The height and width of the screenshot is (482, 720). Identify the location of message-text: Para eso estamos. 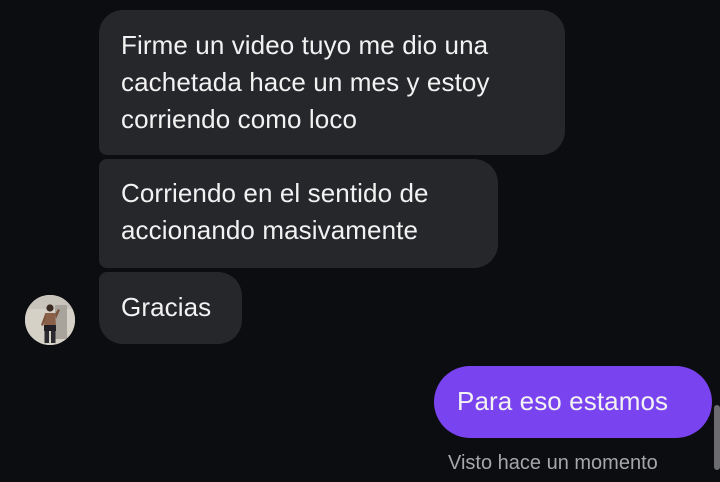
(563, 401).